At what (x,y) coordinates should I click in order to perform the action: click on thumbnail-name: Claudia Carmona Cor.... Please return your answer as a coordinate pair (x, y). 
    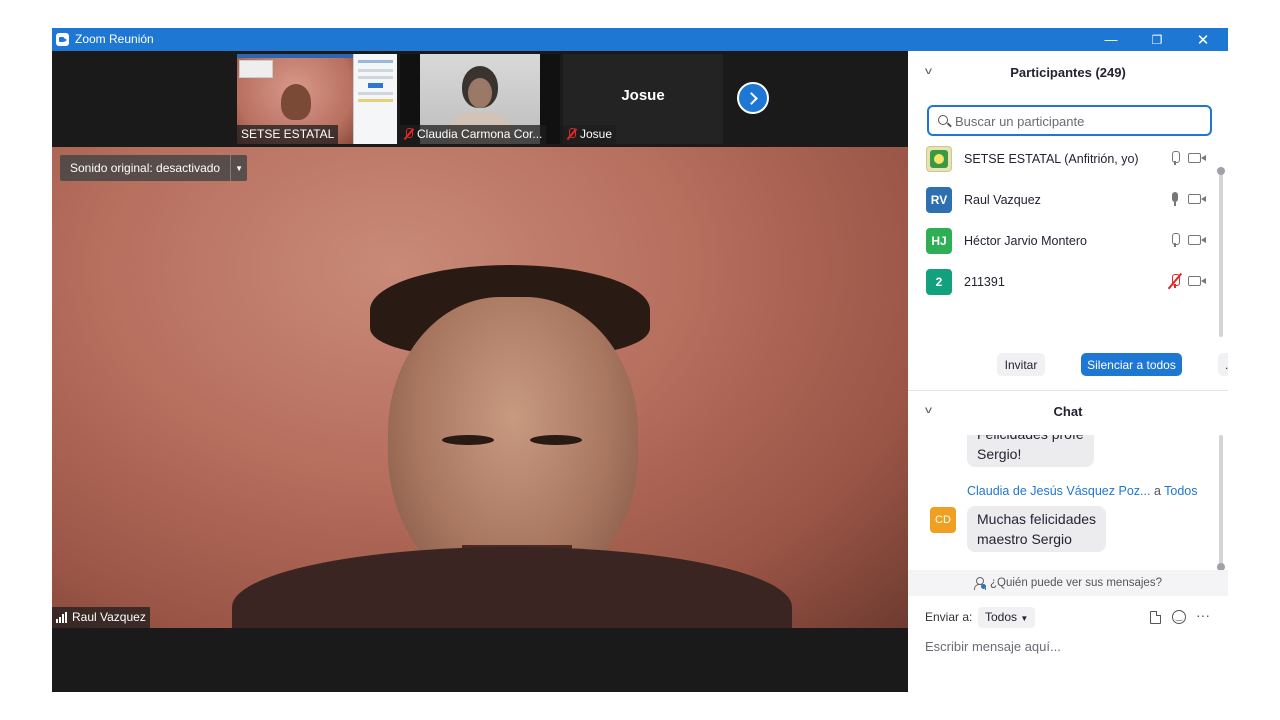
    Looking at the image, I should click on (473, 134).